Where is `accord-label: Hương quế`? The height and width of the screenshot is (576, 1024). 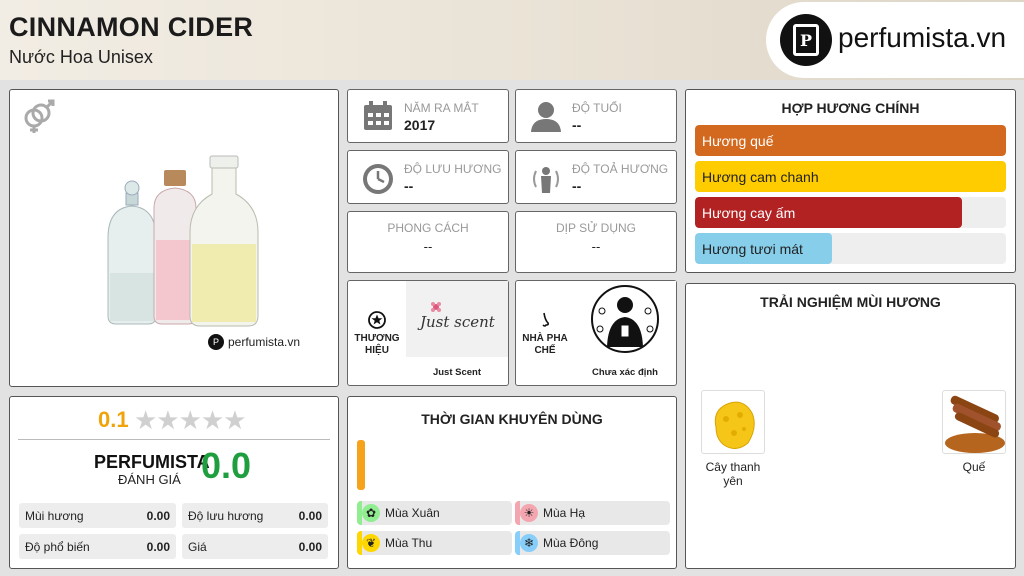 accord-label: Hương quế is located at coordinates (738, 141).